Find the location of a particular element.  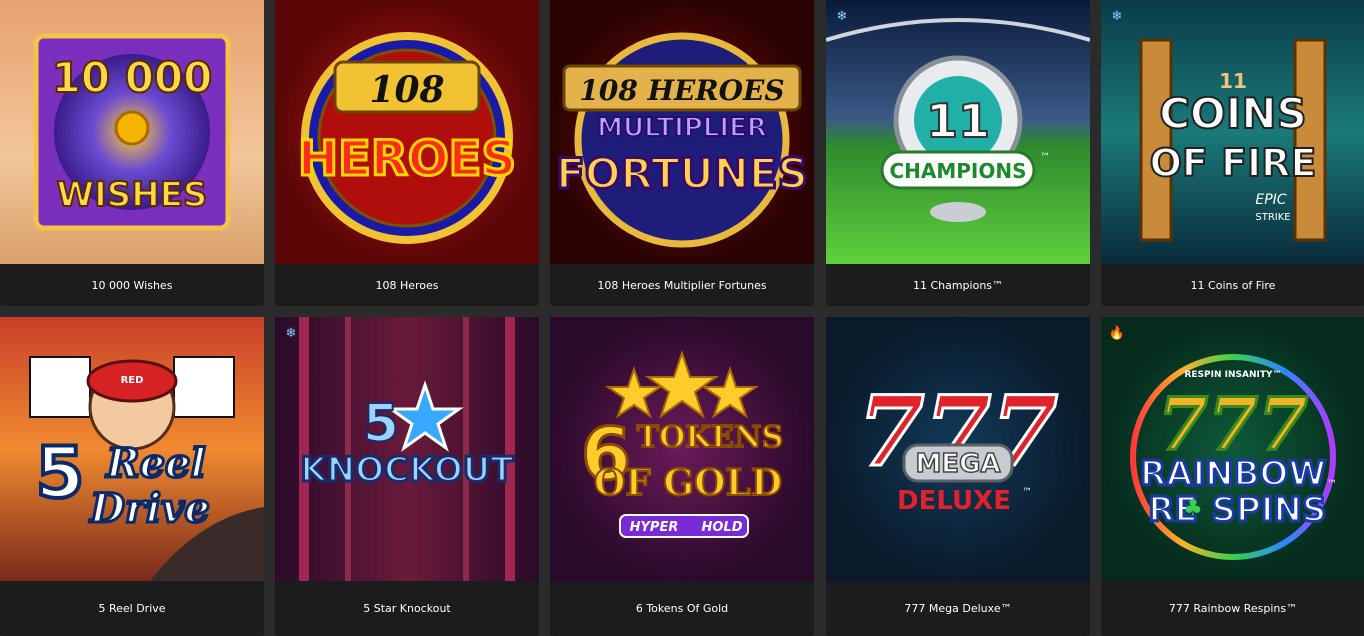

game-thumbnail: 10 000 WISHES is located at coordinates (132, 132).